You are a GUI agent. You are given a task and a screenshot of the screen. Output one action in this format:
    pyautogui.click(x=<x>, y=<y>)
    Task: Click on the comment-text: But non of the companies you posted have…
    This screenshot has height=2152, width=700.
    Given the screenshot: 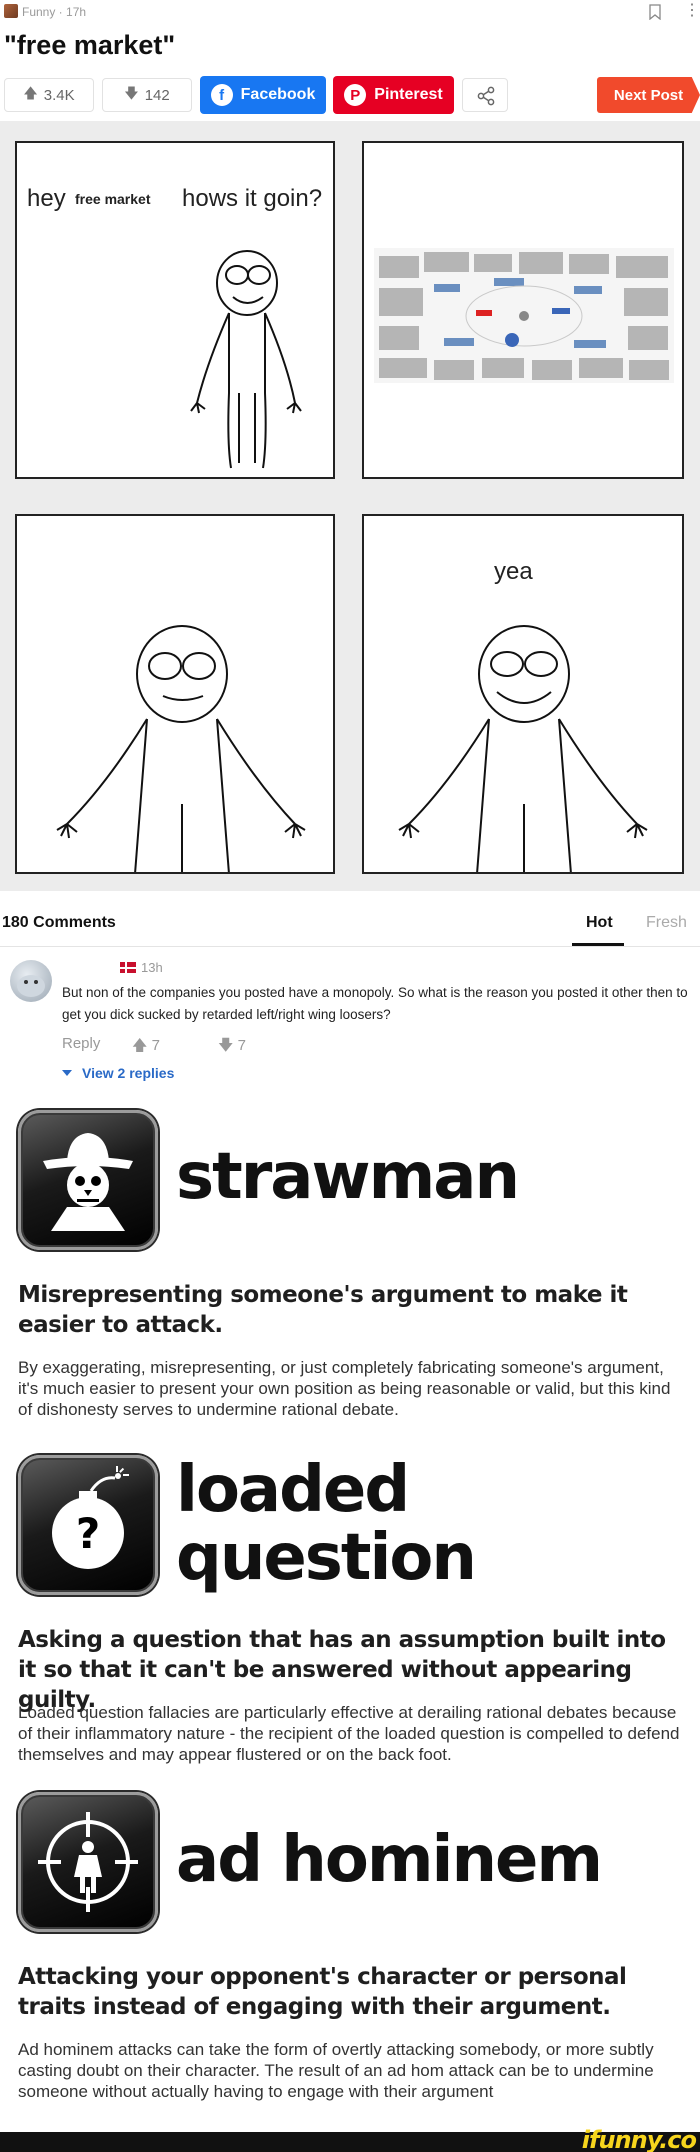 What is the action you would take?
    pyautogui.click(x=375, y=1003)
    